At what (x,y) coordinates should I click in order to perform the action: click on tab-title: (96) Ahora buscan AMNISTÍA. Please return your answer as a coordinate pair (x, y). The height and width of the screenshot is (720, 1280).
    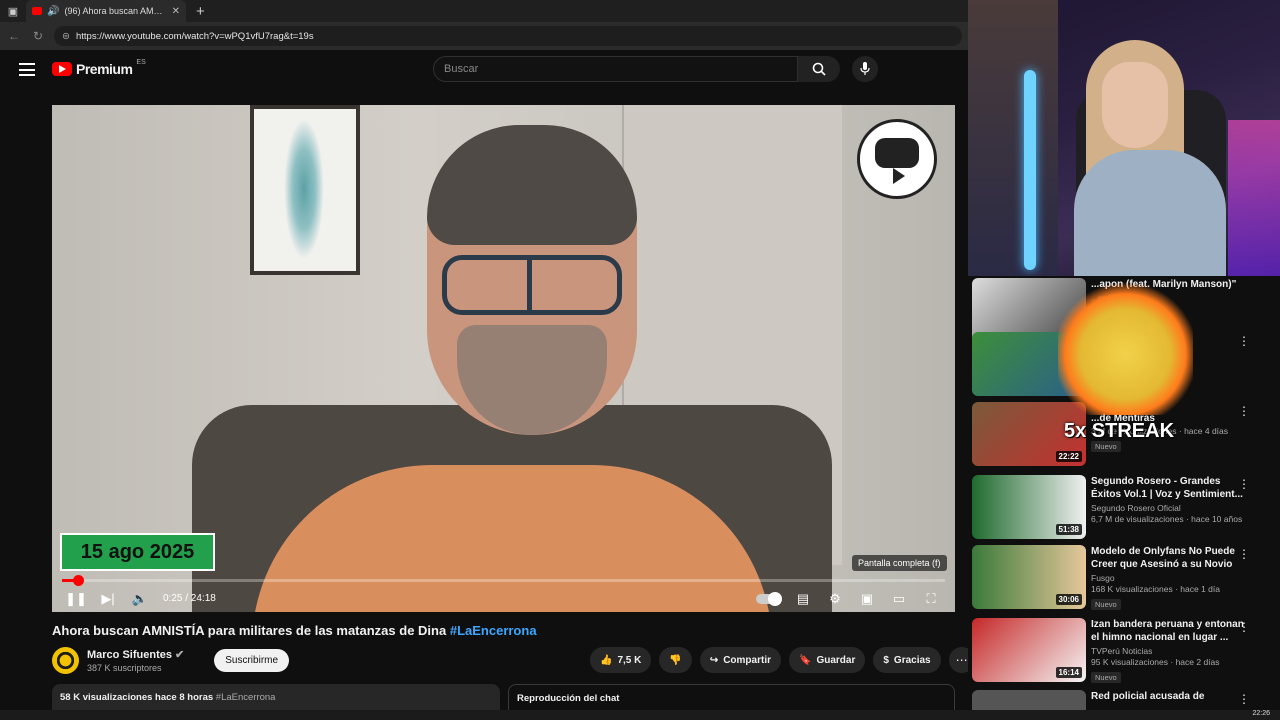
    Looking at the image, I should click on (115, 11).